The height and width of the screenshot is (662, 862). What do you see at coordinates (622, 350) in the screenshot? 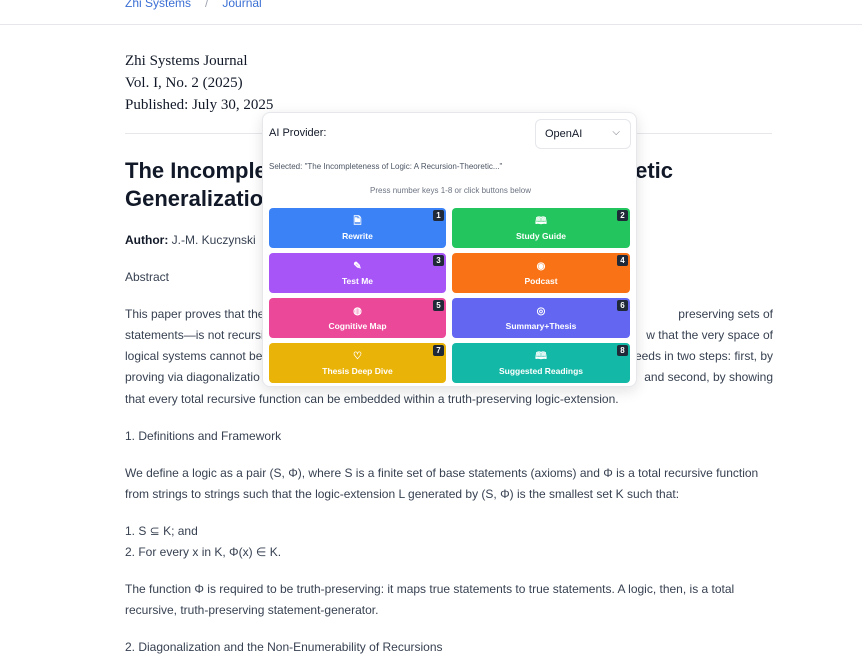
I see `shortcut-badge: 8` at bounding box center [622, 350].